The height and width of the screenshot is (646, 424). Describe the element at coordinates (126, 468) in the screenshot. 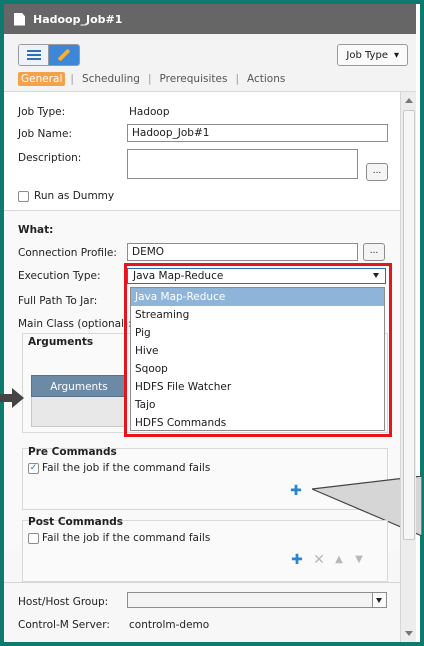

I see `pre-commands-fail-label: Fail the job if the command fails` at that location.